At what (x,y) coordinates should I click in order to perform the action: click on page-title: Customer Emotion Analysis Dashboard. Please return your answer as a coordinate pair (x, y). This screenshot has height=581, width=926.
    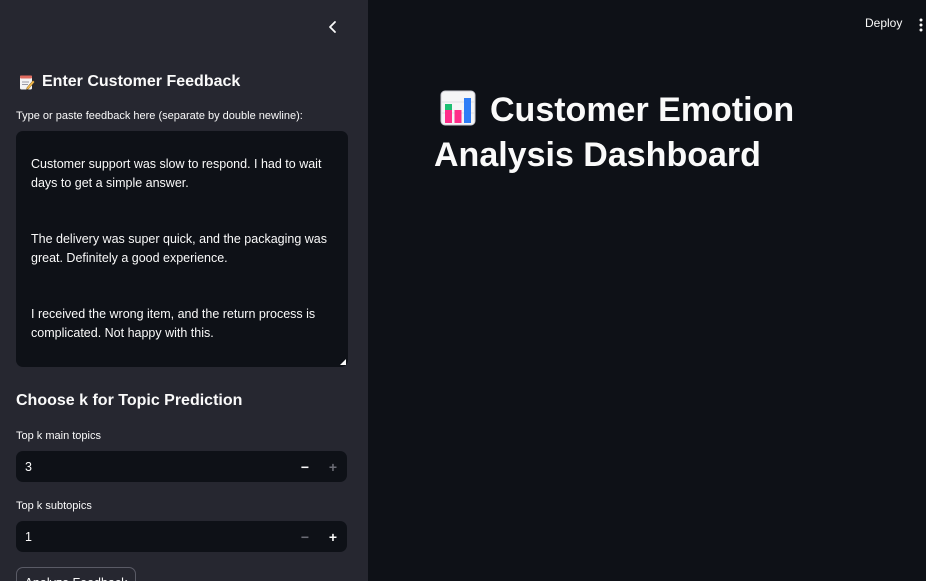
    Looking at the image, I should click on (644, 133).